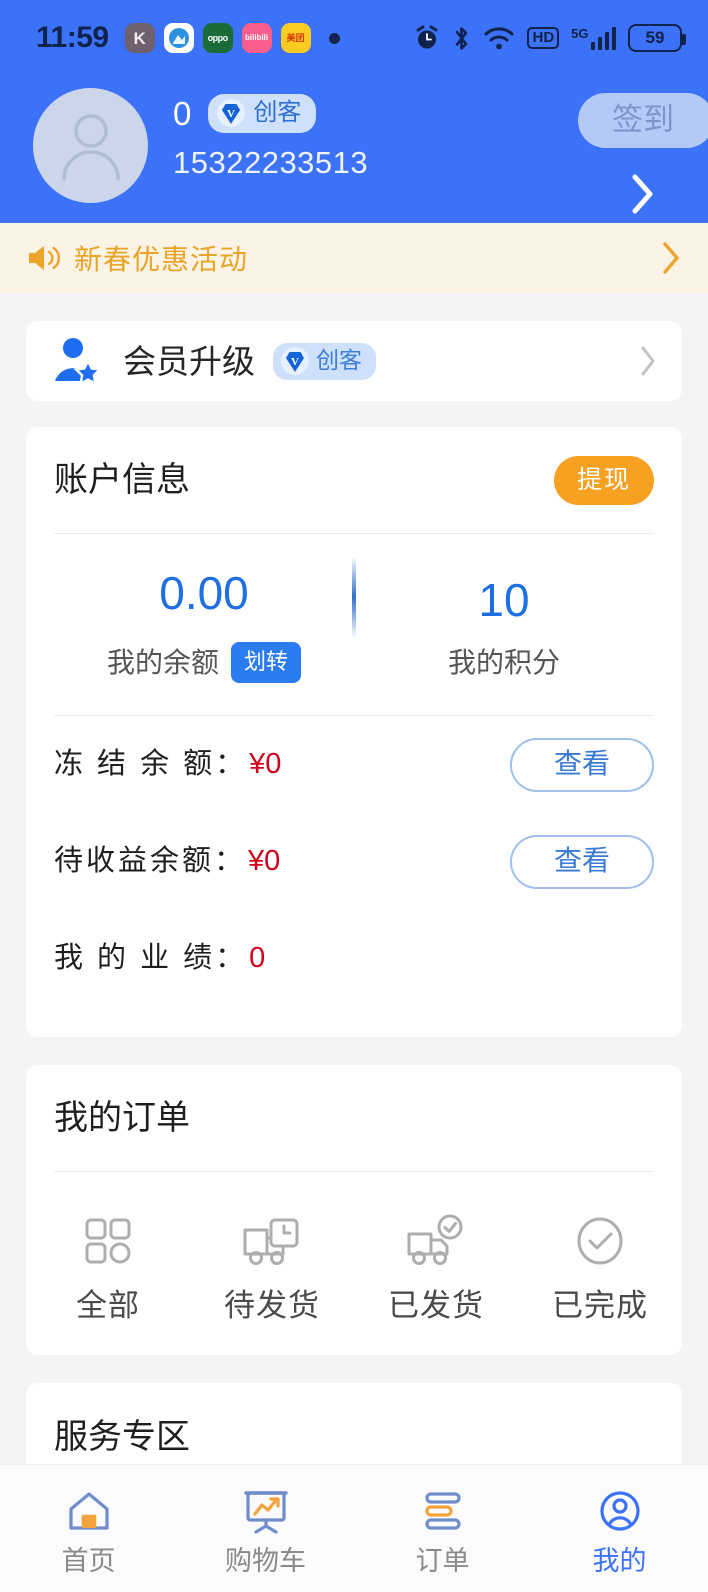 This screenshot has height=1592, width=708. I want to click on order-status-all: 全部, so click(108, 1267).